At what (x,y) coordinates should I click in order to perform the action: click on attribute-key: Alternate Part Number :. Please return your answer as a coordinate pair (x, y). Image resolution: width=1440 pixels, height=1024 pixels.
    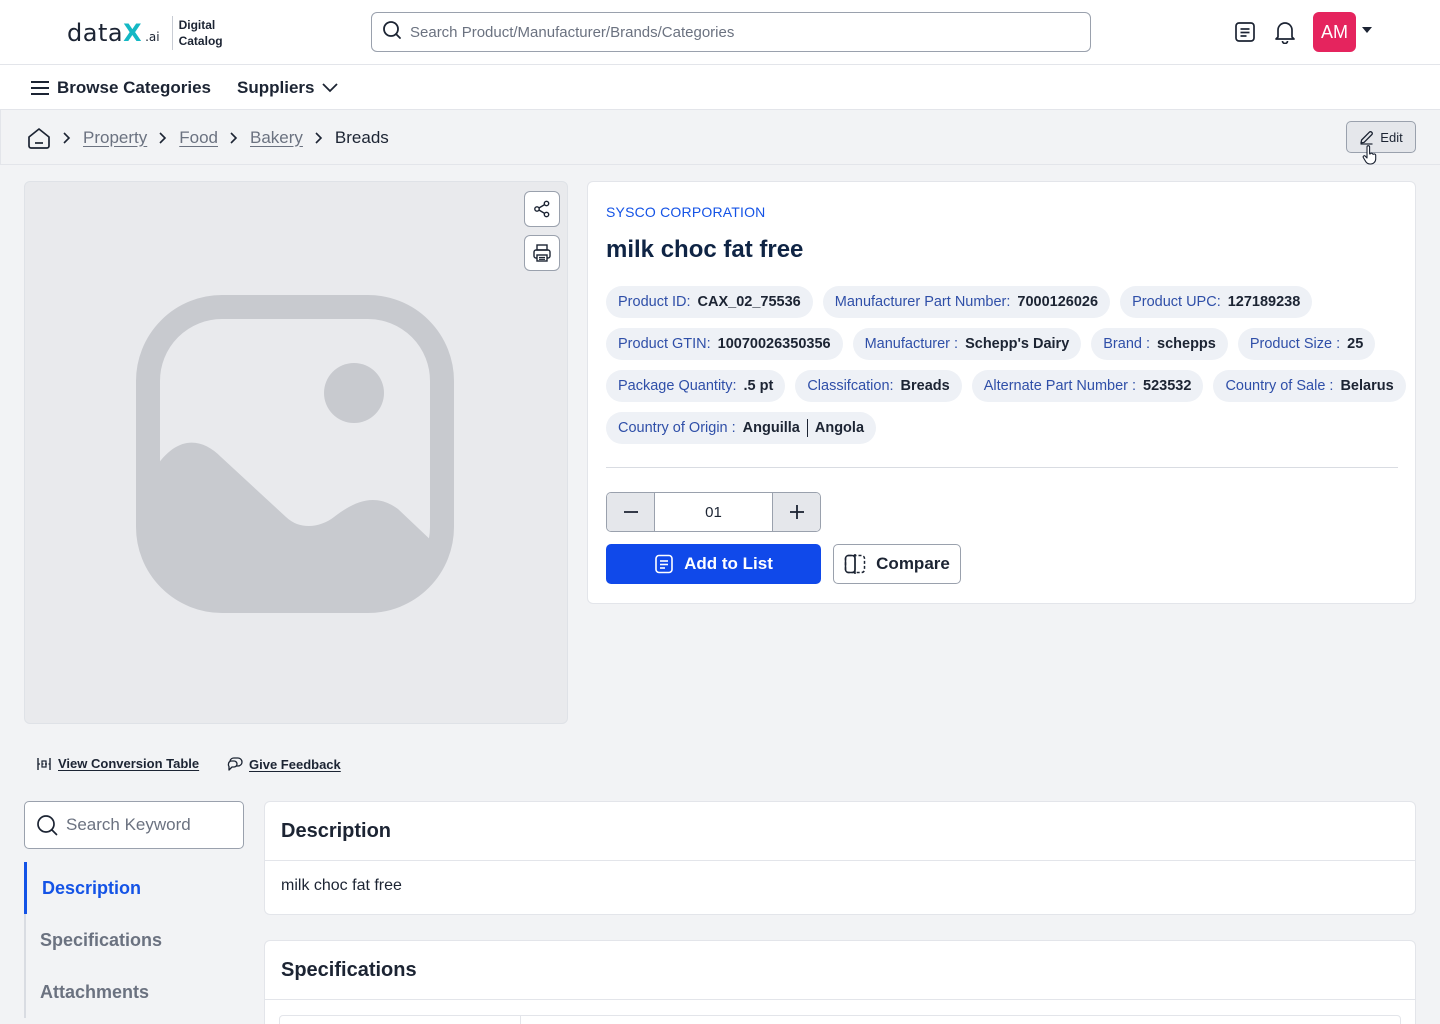
    Looking at the image, I should click on (1060, 386).